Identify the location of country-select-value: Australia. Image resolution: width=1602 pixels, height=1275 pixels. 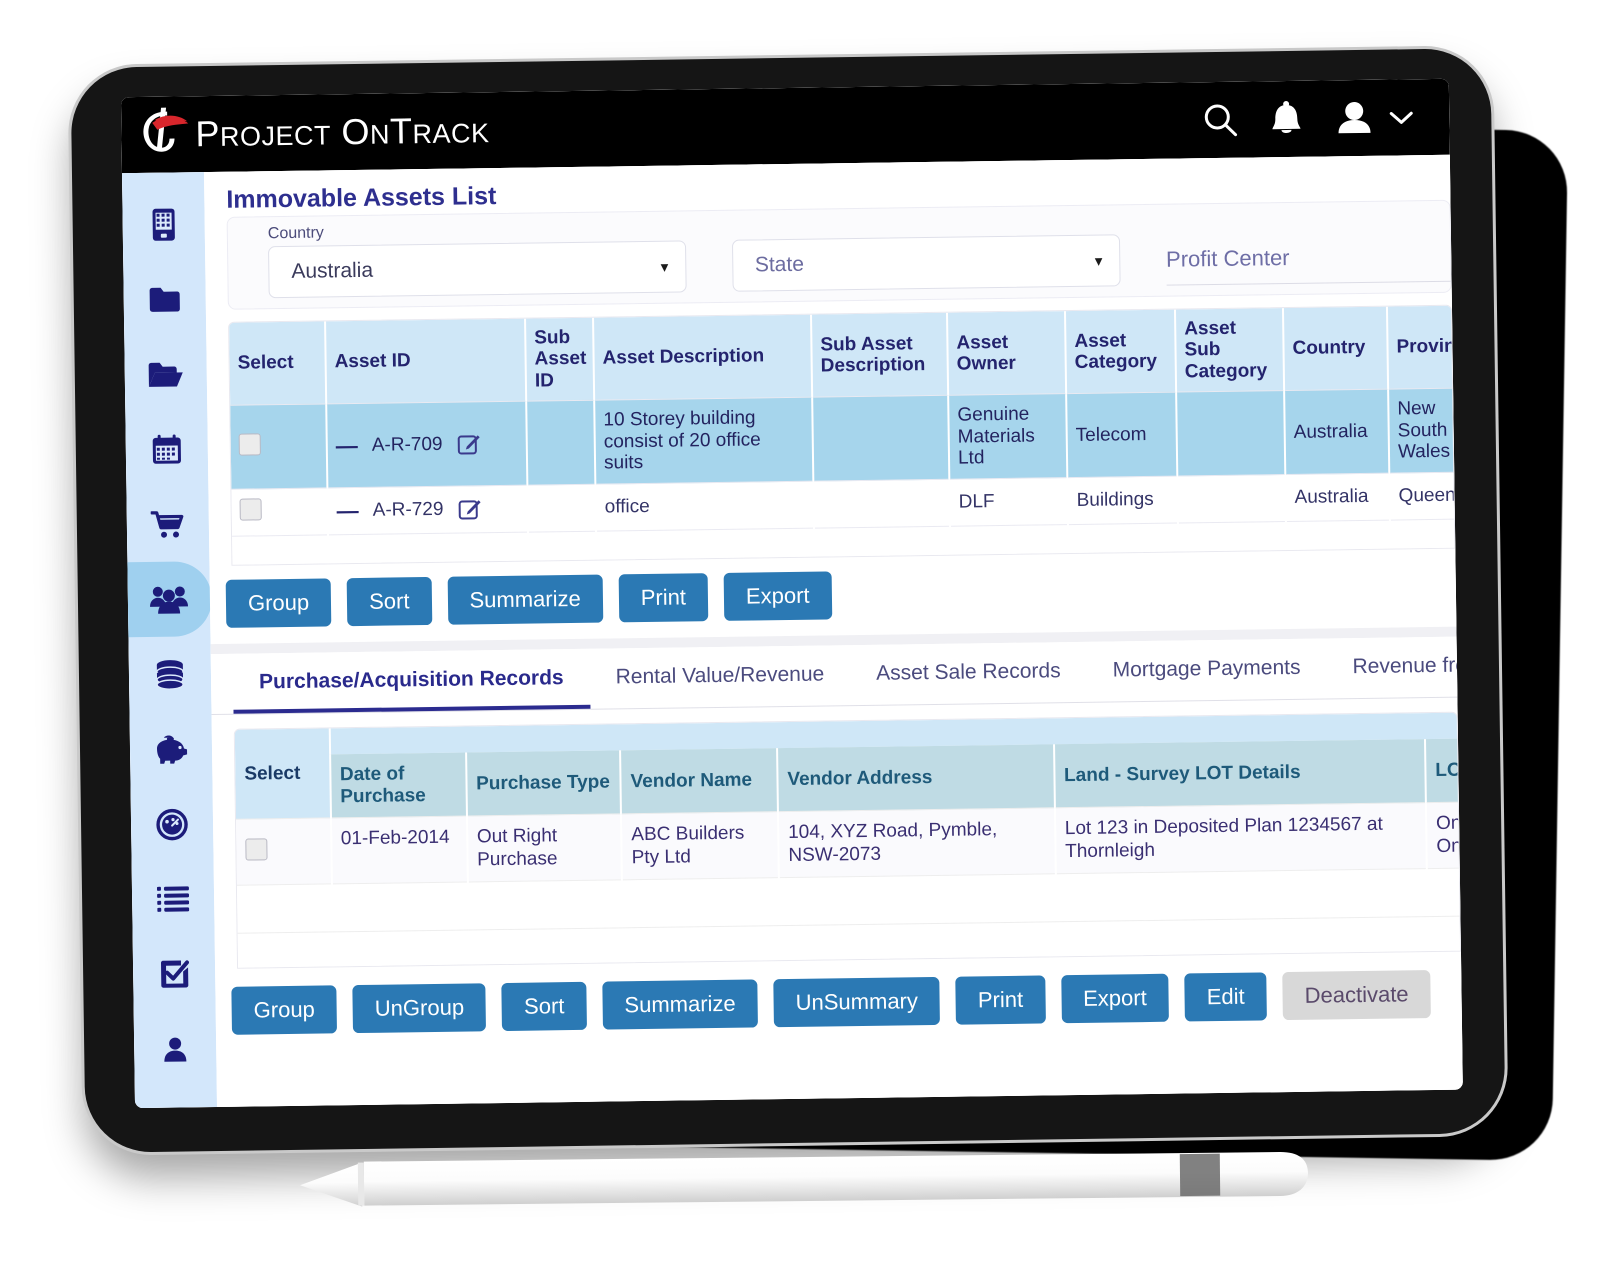
(332, 270).